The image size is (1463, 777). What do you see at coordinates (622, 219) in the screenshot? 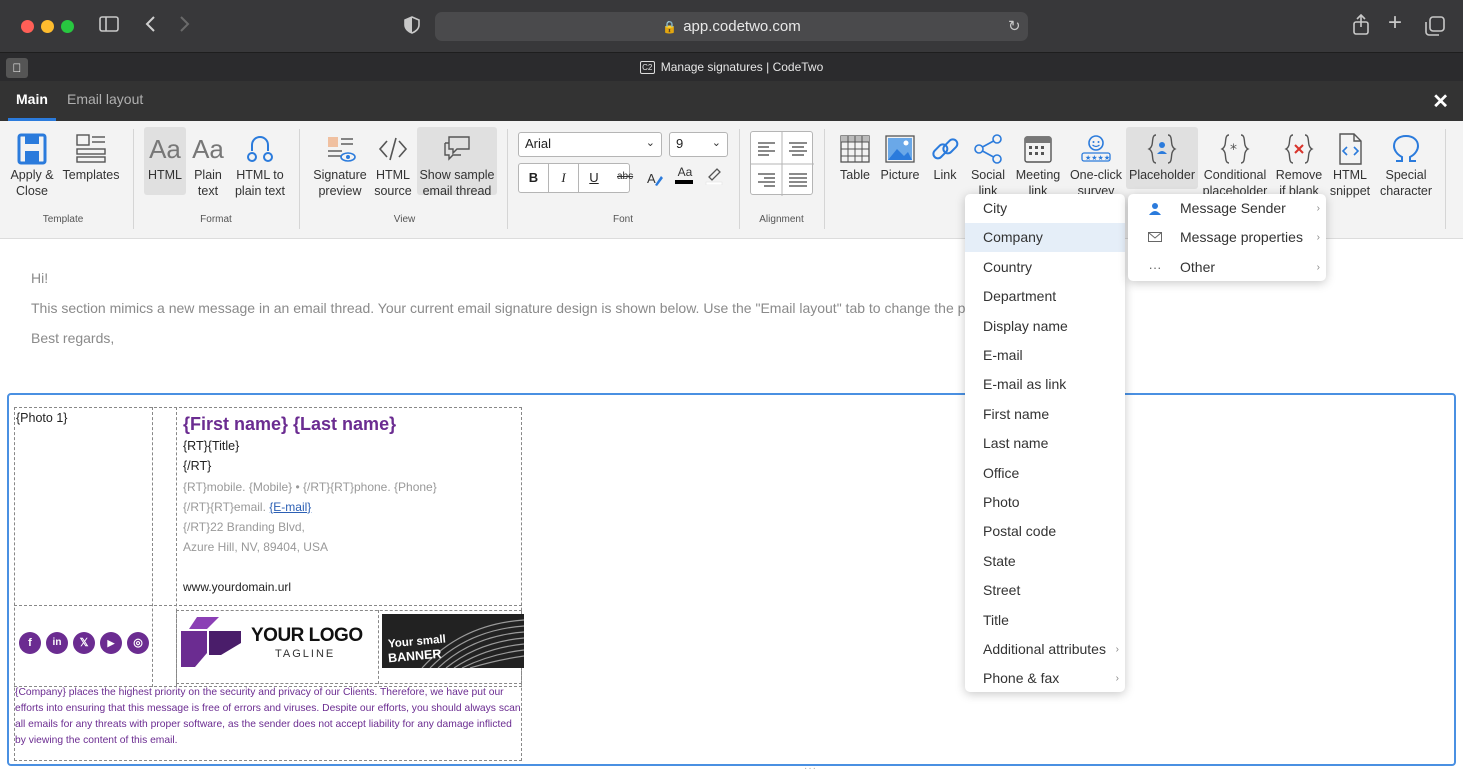
I see `font-group-label: Font` at bounding box center [622, 219].